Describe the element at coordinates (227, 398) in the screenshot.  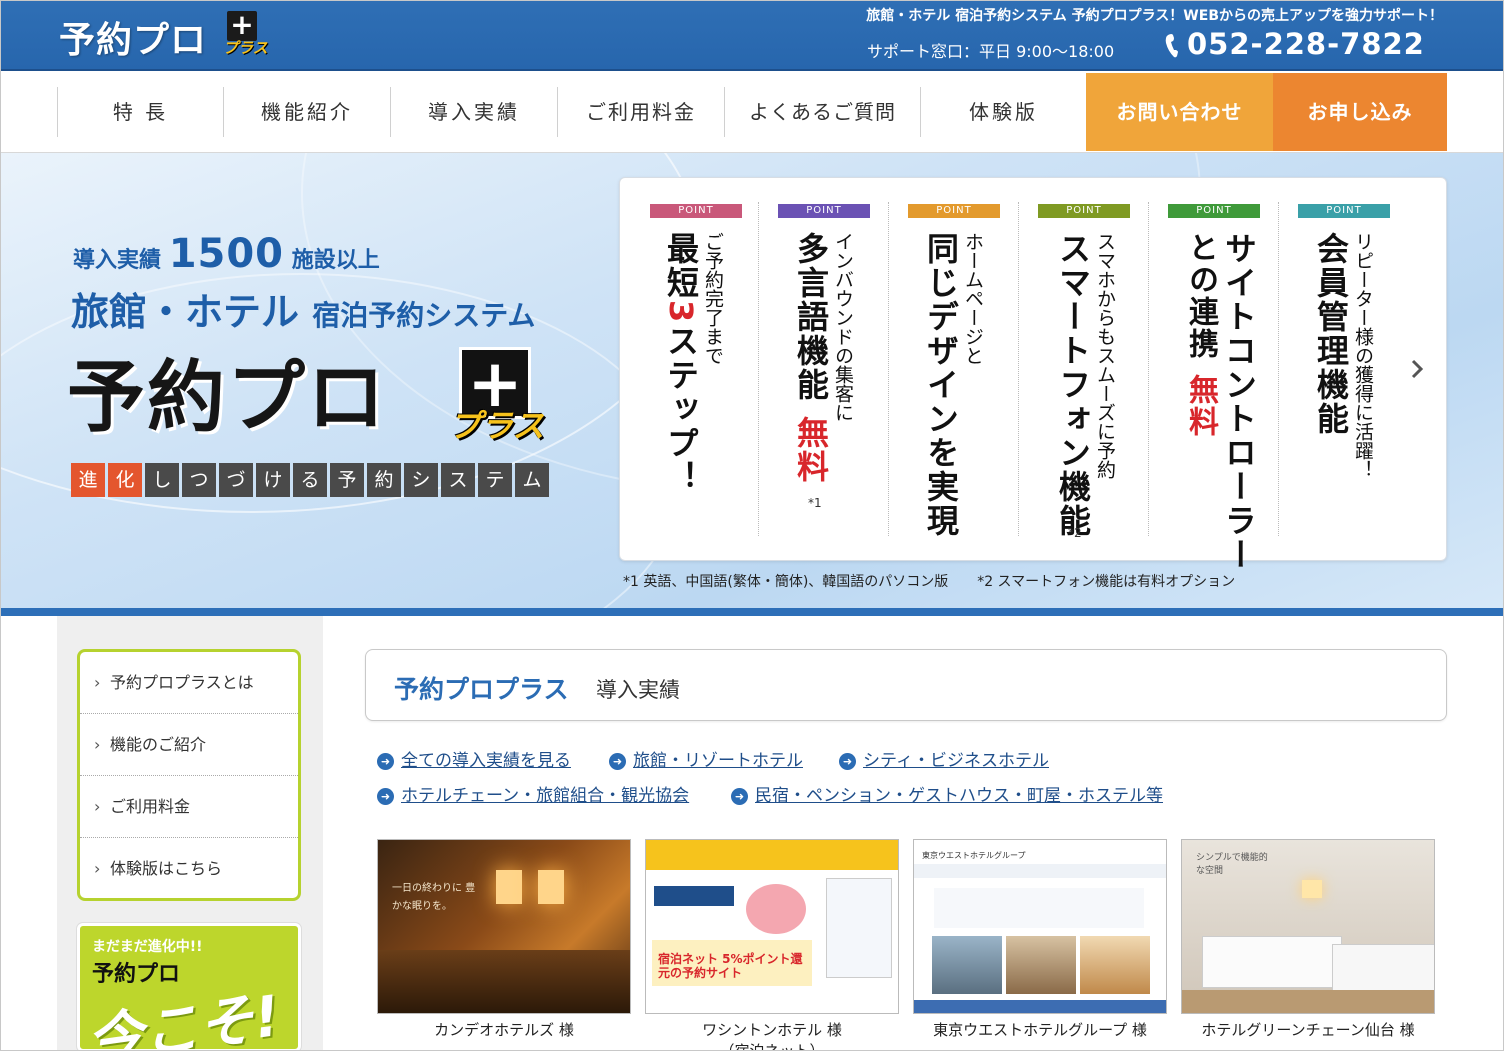
I see `hero-brand-logo: 予約プロ` at that location.